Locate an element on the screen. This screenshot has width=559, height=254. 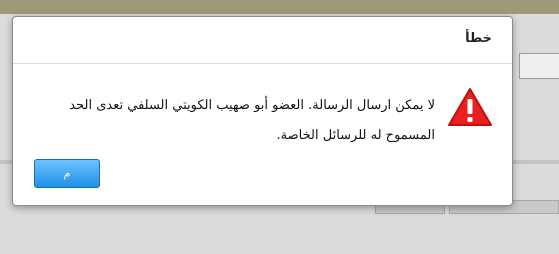
dialog-title: خطأ is located at coordinates (478, 38).